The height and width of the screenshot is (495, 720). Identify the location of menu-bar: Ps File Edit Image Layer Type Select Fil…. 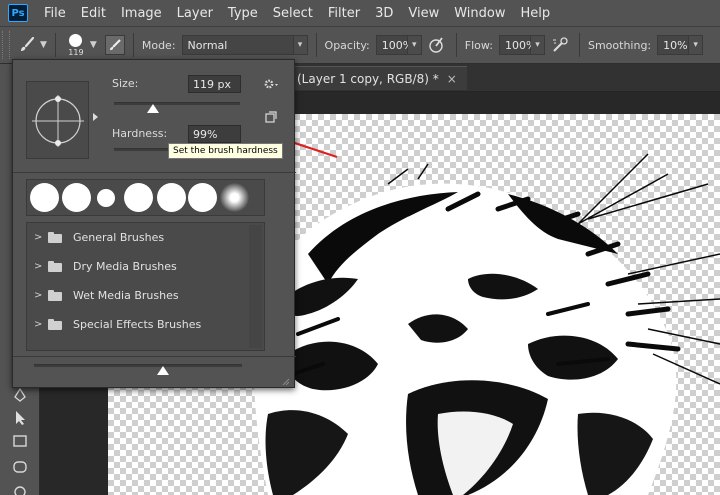
(360, 13).